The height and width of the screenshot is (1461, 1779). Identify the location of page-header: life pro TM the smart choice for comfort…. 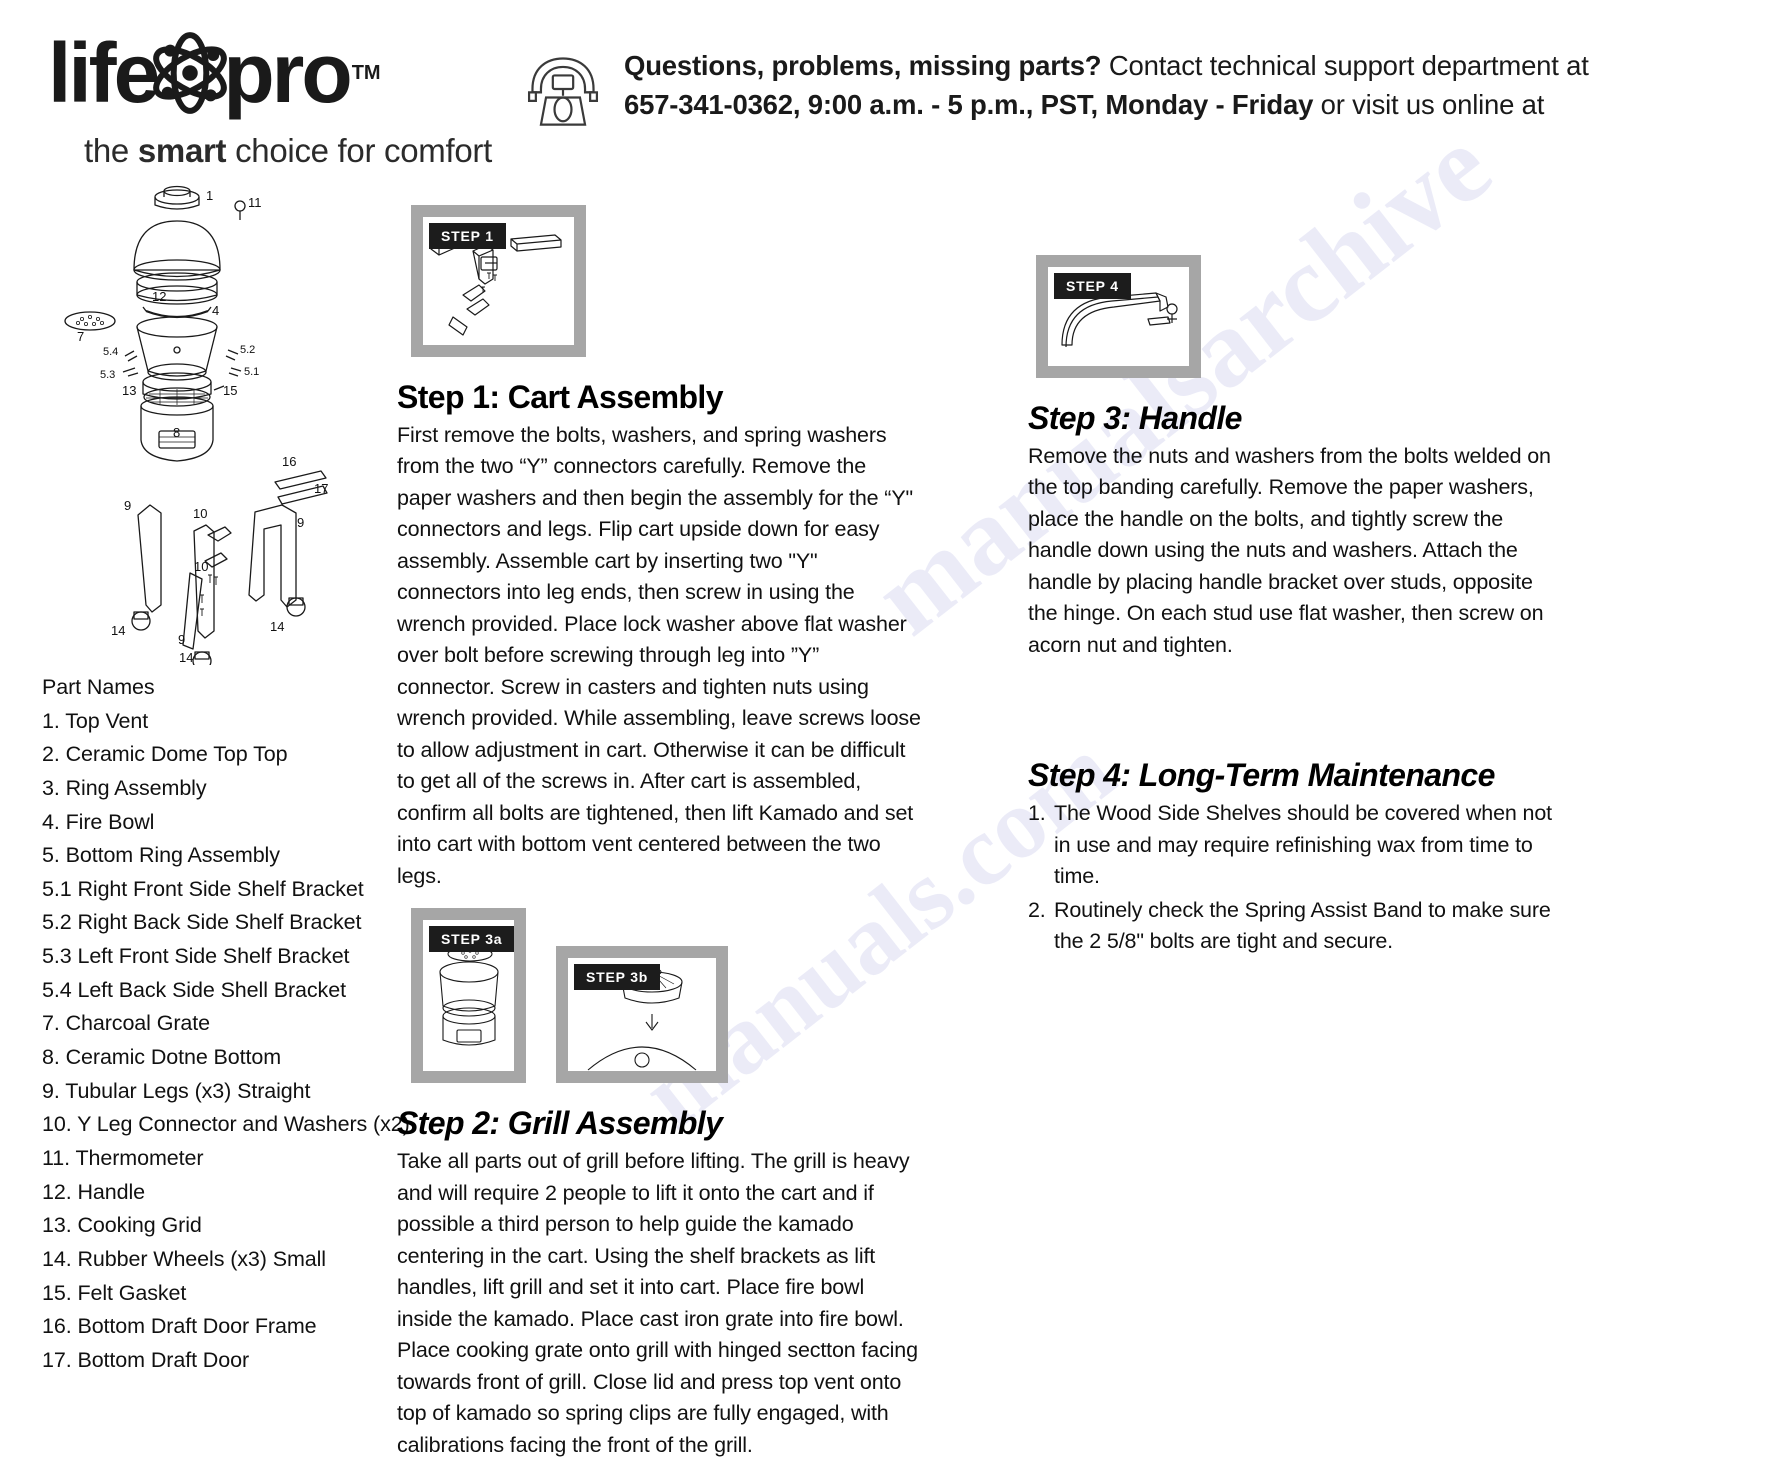
(889, 95).